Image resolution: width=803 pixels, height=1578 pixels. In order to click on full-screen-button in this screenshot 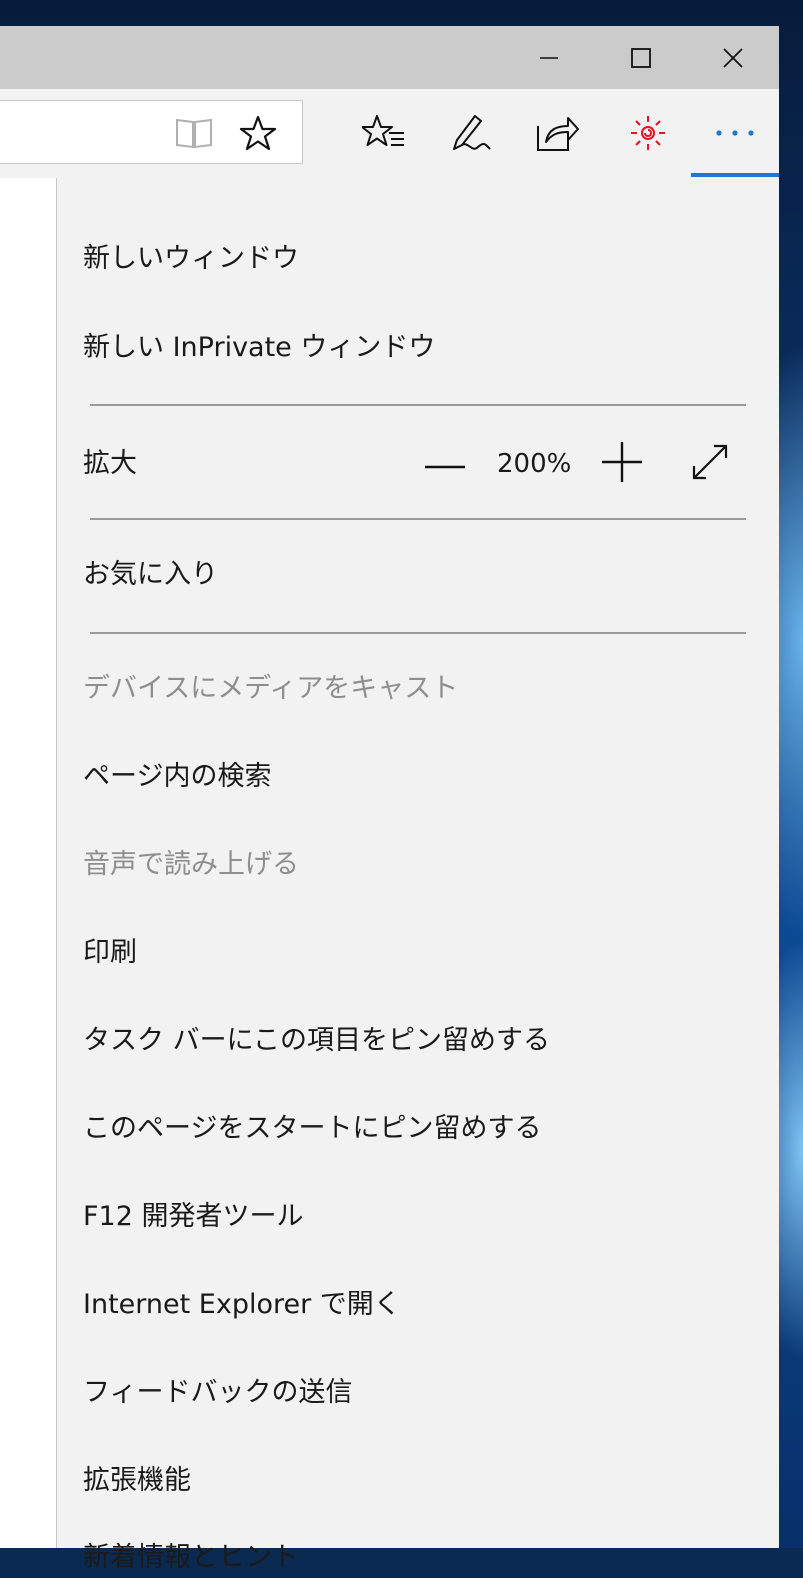, I will do `click(710, 464)`.